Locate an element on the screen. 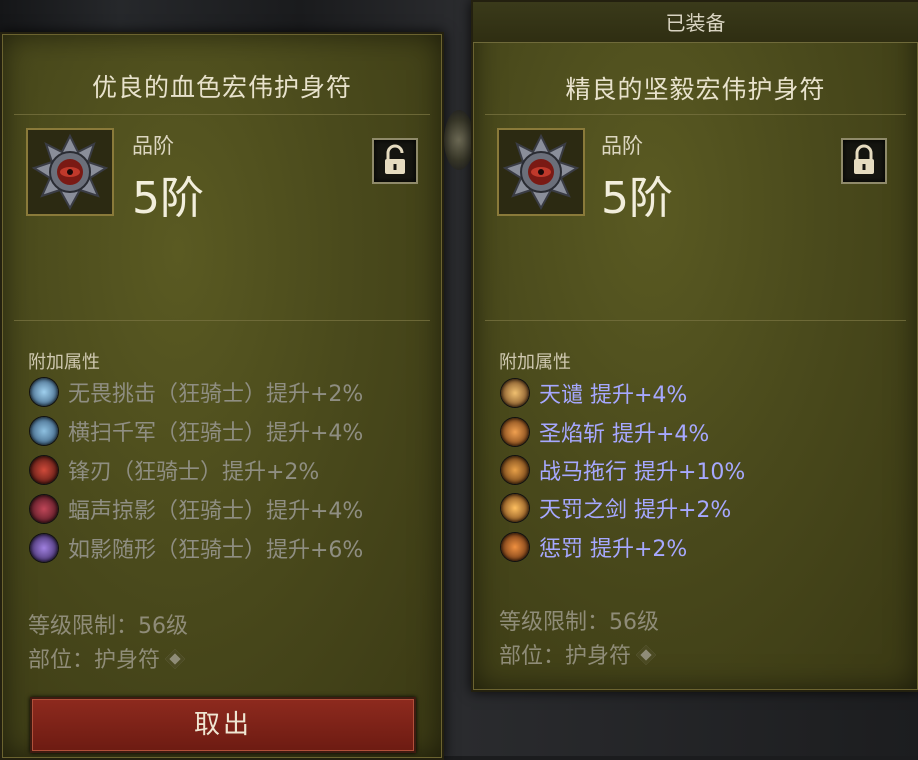 The width and height of the screenshot is (918, 760). affix-row: 无畏挑击（狂骑士）提升+2% is located at coordinates (196, 392).